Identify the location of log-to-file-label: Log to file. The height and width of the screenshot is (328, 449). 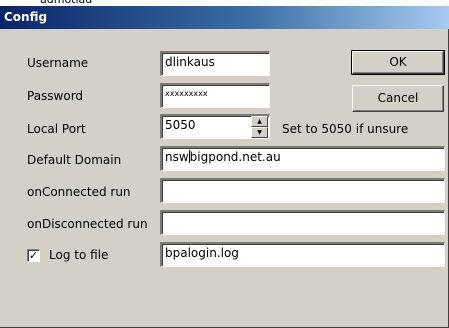
(79, 255).